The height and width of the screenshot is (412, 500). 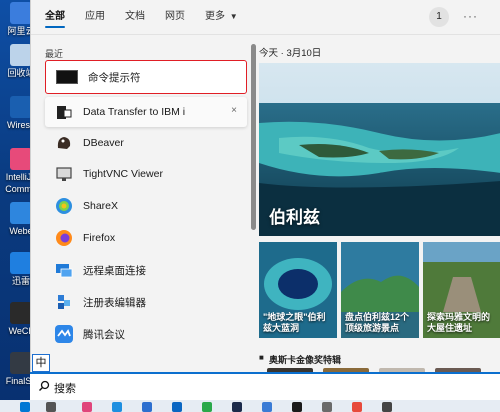 I want to click on search-icon, so click(x=44, y=385).